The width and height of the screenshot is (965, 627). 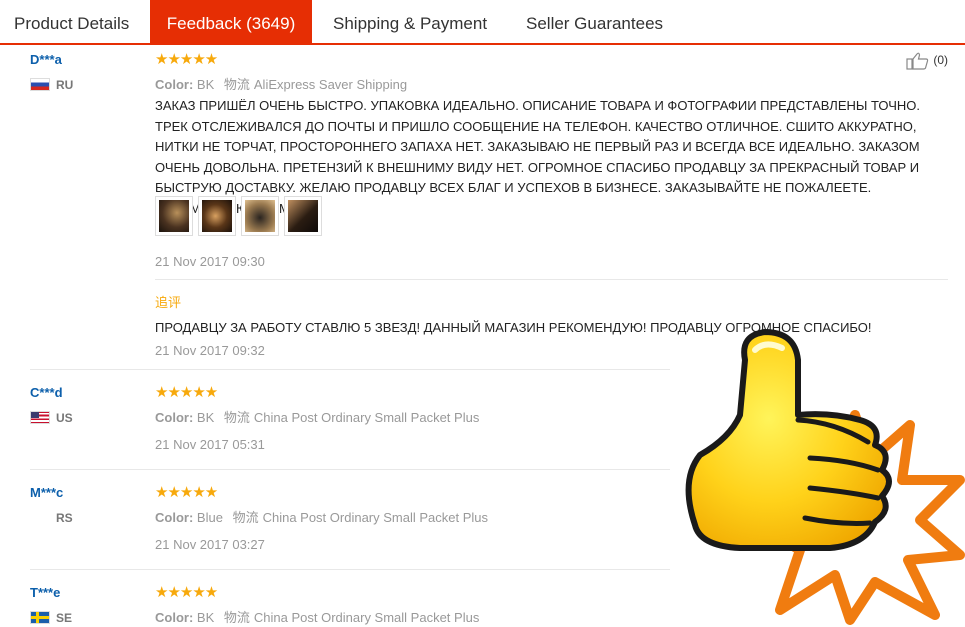 I want to click on reviewer-name: C***d, so click(x=46, y=392).